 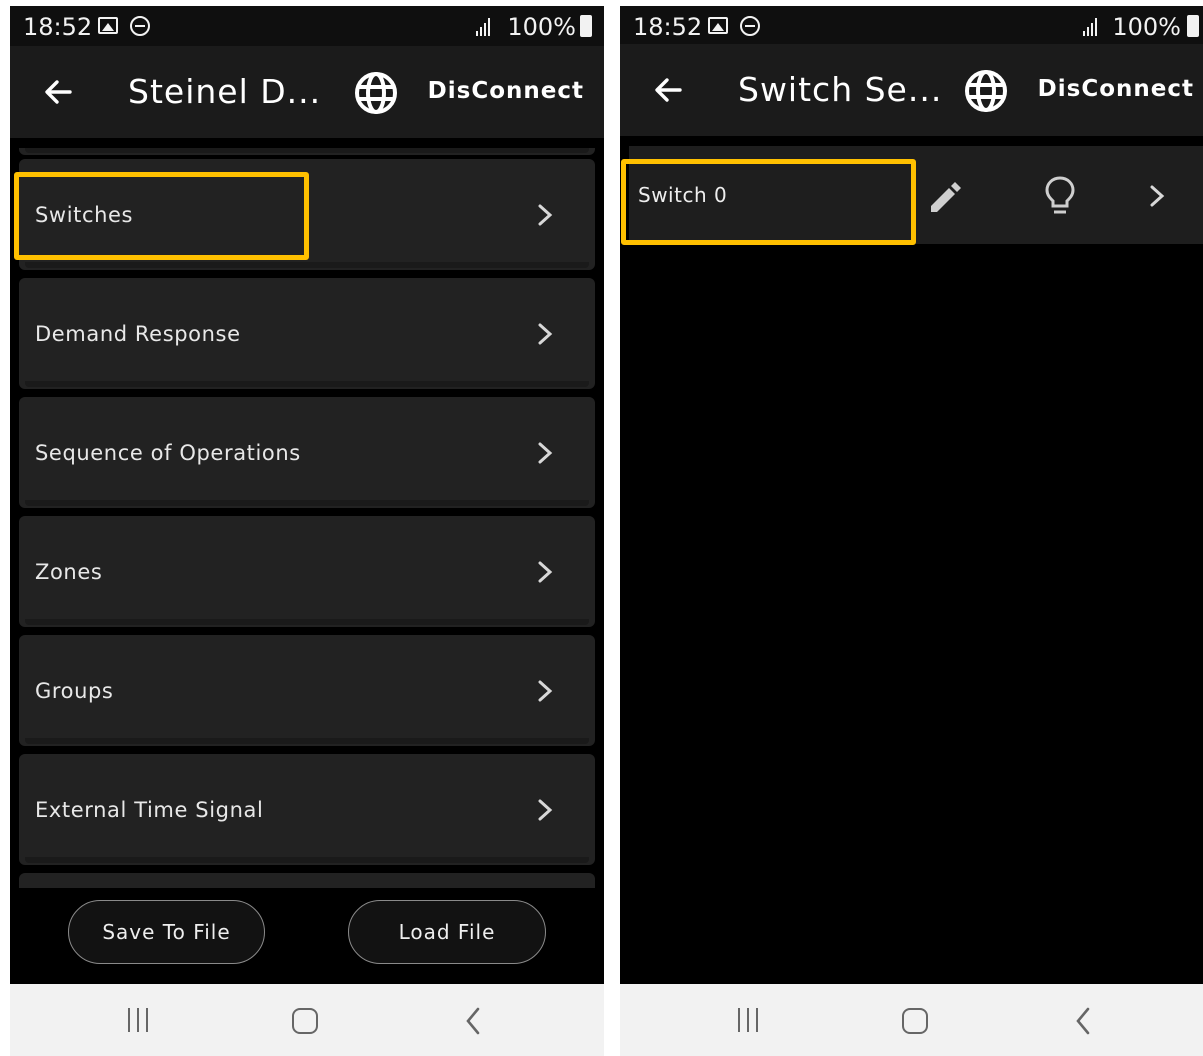 I want to click on save-to-file-button: Save To File, so click(x=166, y=932).